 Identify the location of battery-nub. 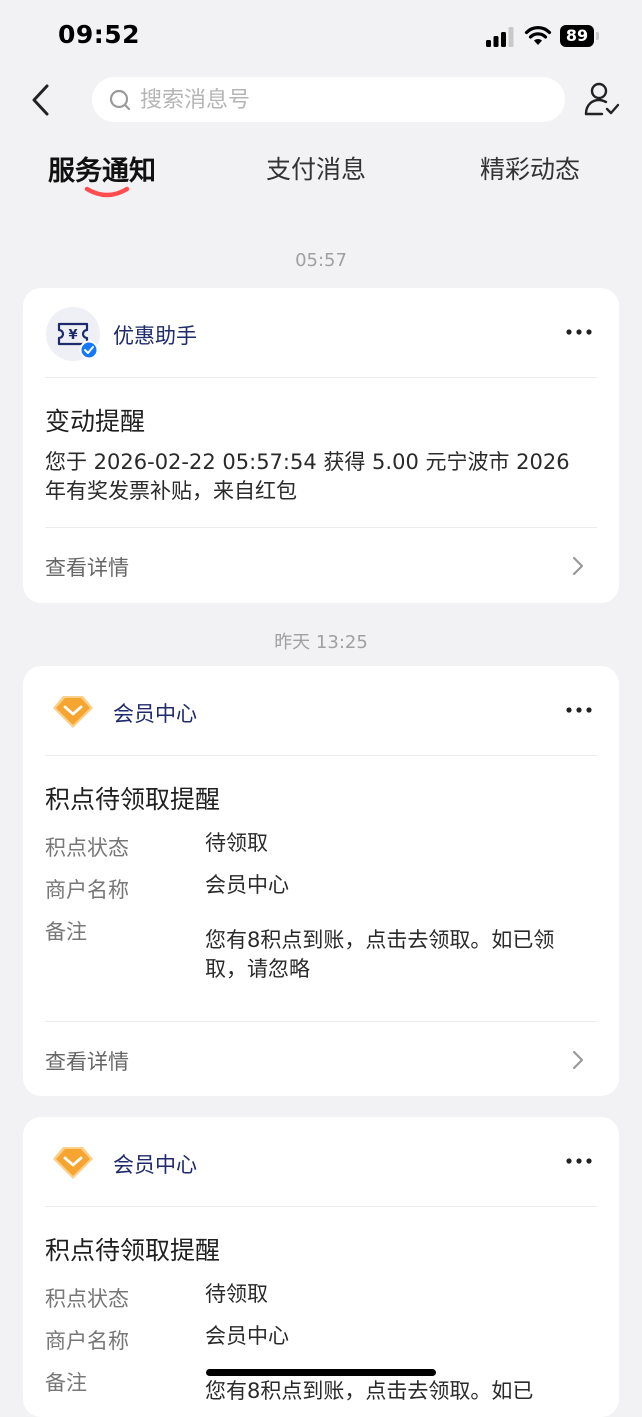
(597, 36).